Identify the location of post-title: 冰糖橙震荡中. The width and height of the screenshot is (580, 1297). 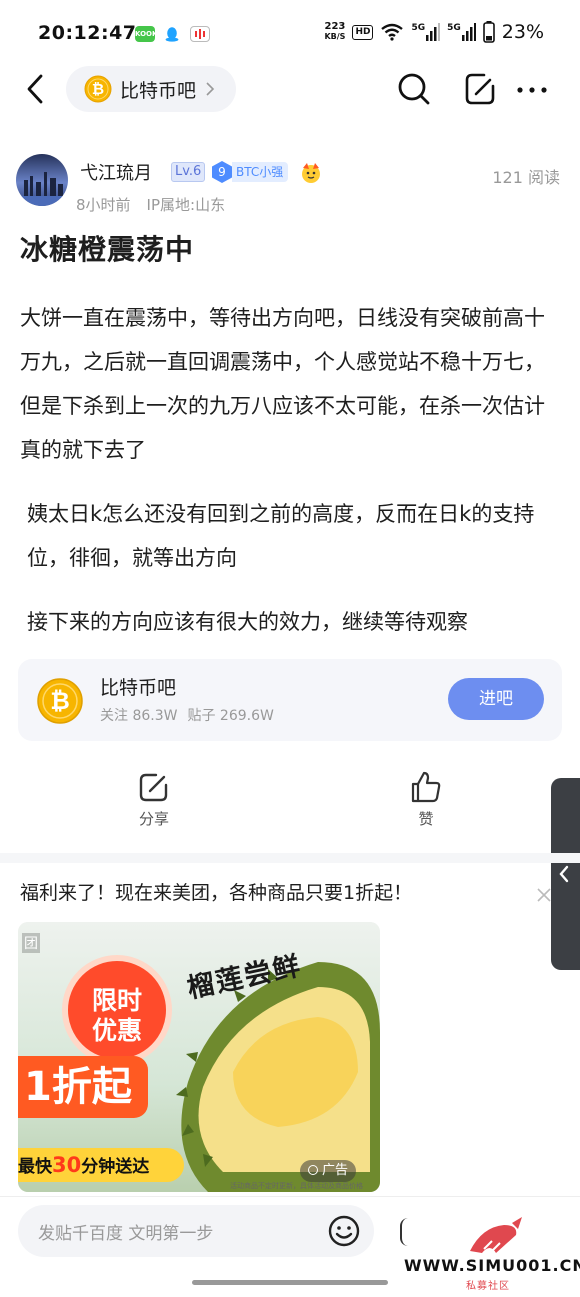
(107, 249).